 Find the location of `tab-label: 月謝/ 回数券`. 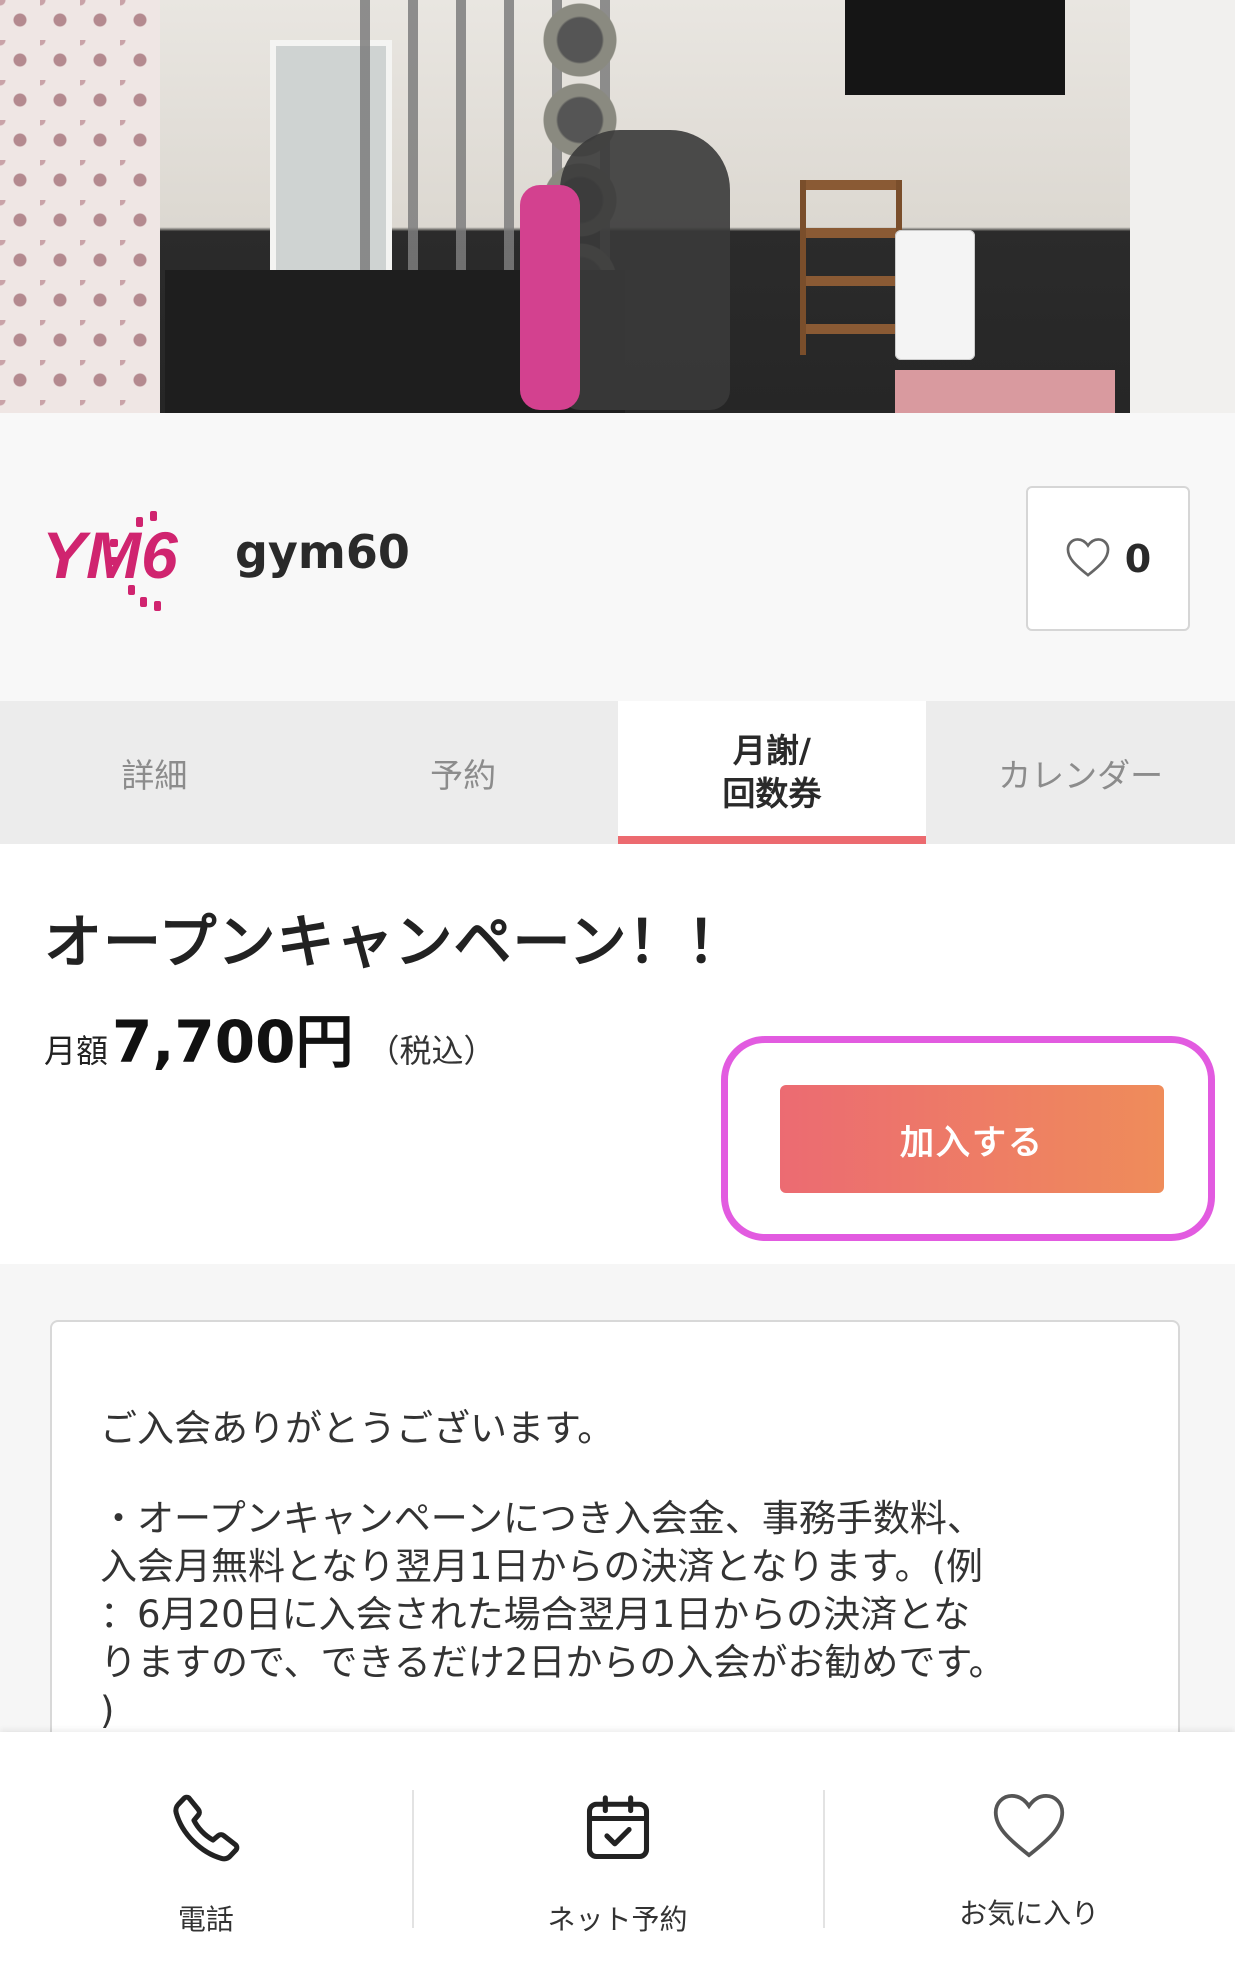

tab-label: 月謝/ 回数券 is located at coordinates (772, 771).